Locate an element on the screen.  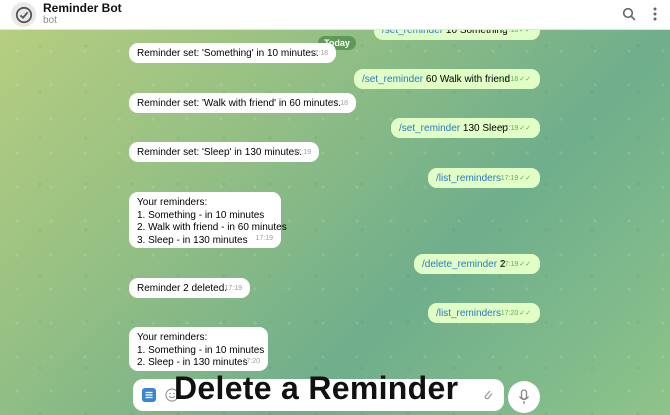
kebab-menu-icon is located at coordinates (655, 14).